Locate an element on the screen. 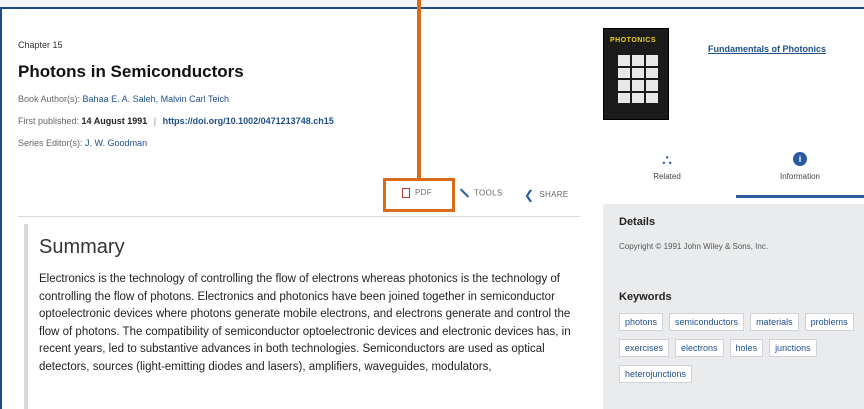 The image size is (864, 409). pdf-label: PDF is located at coordinates (423, 193).